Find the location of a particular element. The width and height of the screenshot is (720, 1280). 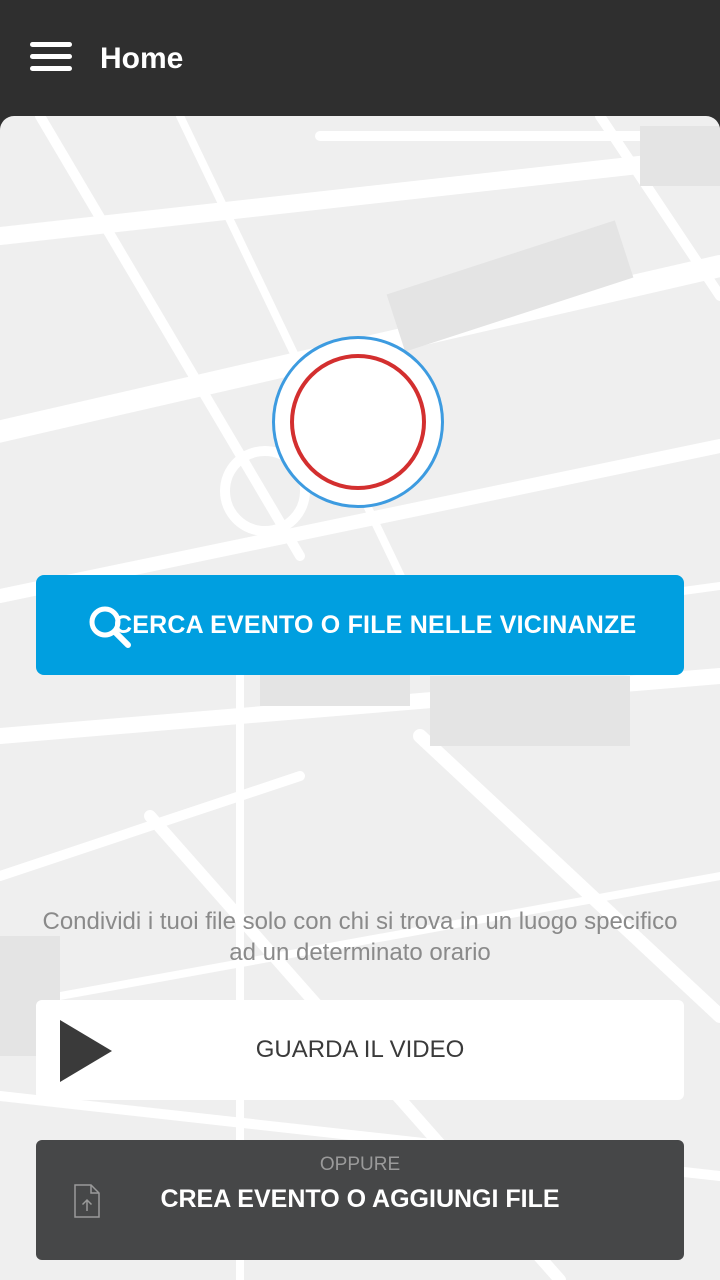

app-header: Home is located at coordinates (360, 58).